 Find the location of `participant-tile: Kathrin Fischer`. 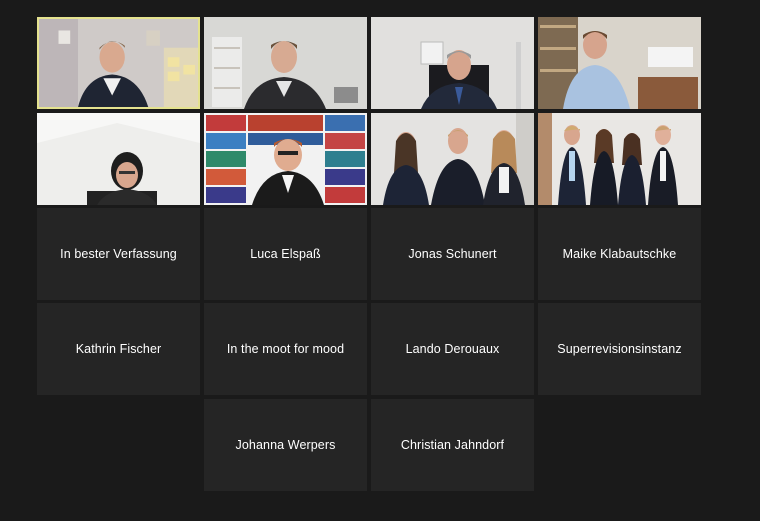

participant-tile: Kathrin Fischer is located at coordinates (118, 349).